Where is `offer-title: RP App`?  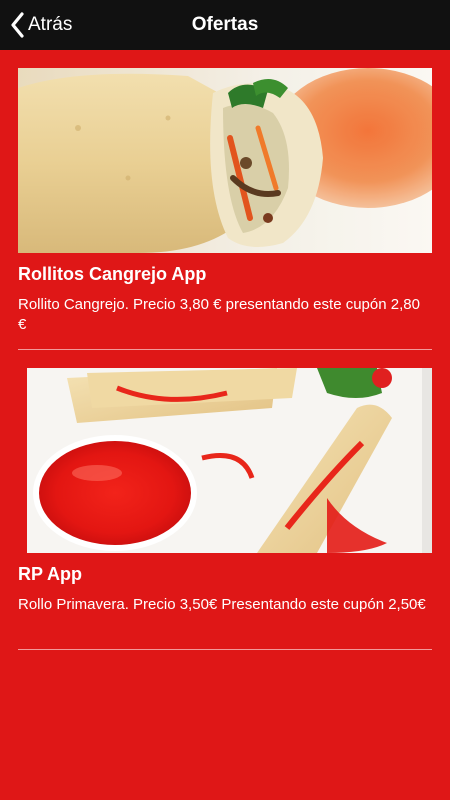
offer-title: RP App is located at coordinates (50, 574).